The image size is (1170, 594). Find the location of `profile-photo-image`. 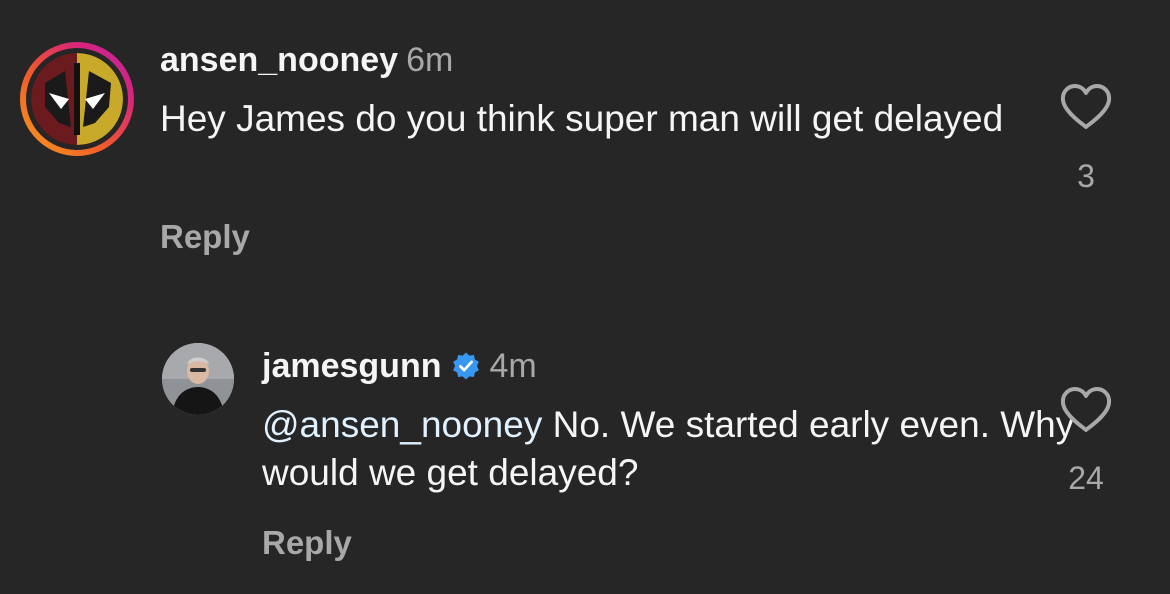

profile-photo-image is located at coordinates (198, 379).